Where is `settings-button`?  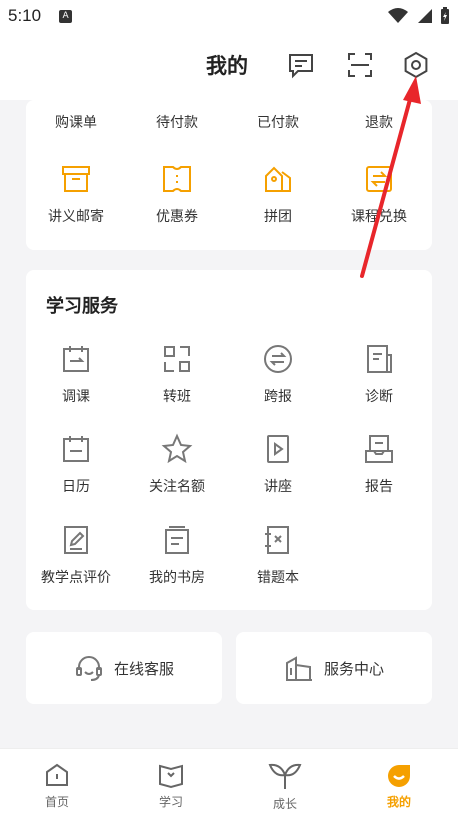
settings-button is located at coordinates (416, 65).